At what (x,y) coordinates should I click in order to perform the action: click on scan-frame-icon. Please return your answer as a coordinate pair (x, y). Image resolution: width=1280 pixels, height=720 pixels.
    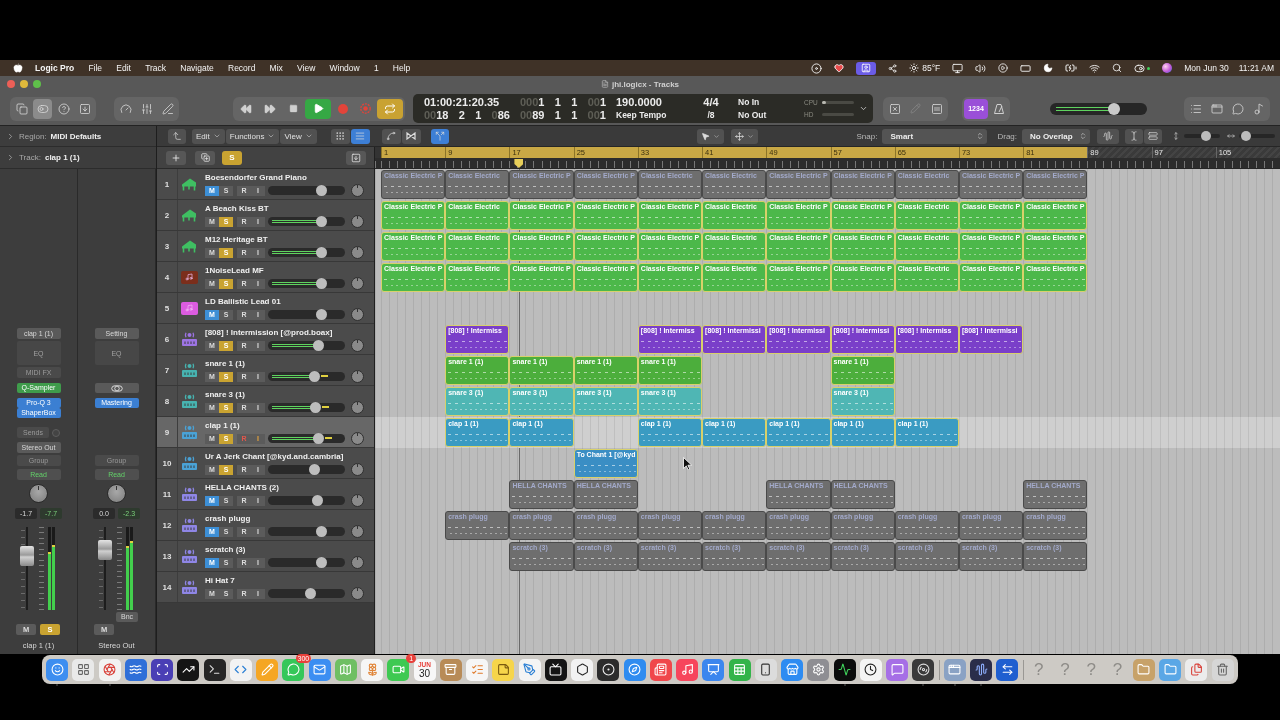
    Looking at the image, I should click on (162, 669).